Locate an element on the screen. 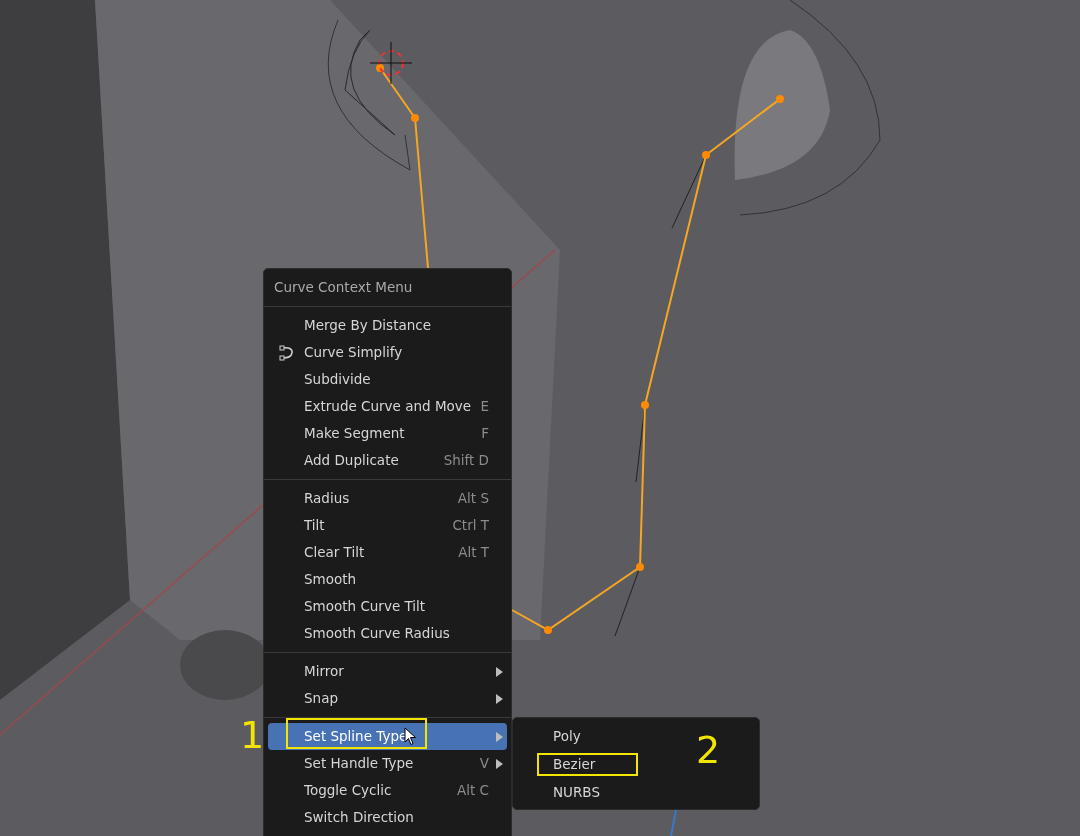  menu-title: Curve Context Menu is located at coordinates (343, 288).